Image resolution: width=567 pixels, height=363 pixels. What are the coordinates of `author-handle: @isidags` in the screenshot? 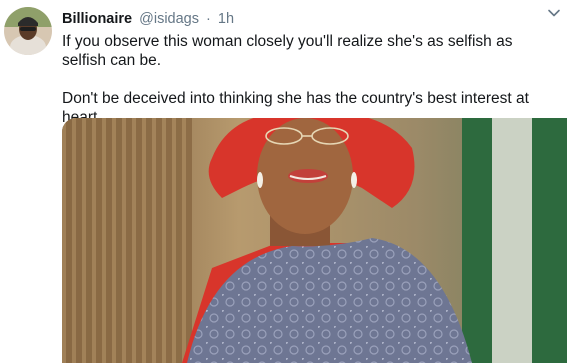 It's located at (169, 19).